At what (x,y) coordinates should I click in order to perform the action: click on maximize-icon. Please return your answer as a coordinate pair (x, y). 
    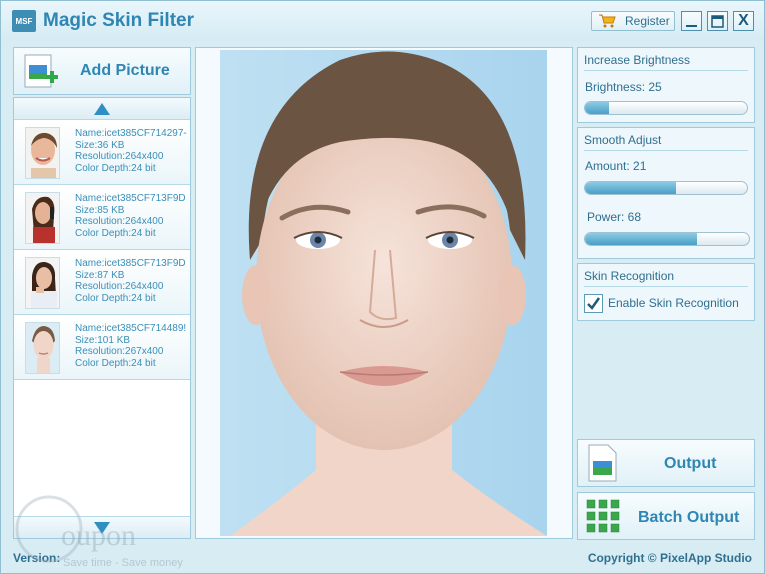
    Looking at the image, I should click on (717, 21).